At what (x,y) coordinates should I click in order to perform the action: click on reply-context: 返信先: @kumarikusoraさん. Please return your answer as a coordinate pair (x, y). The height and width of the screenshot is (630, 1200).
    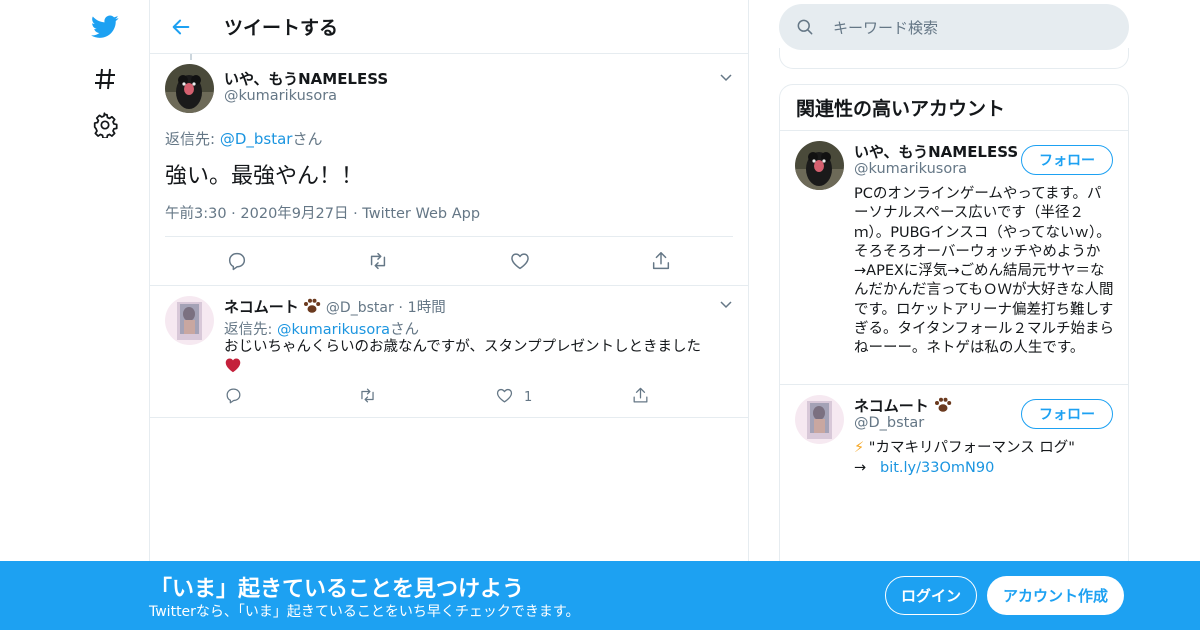
    Looking at the image, I should click on (321, 328).